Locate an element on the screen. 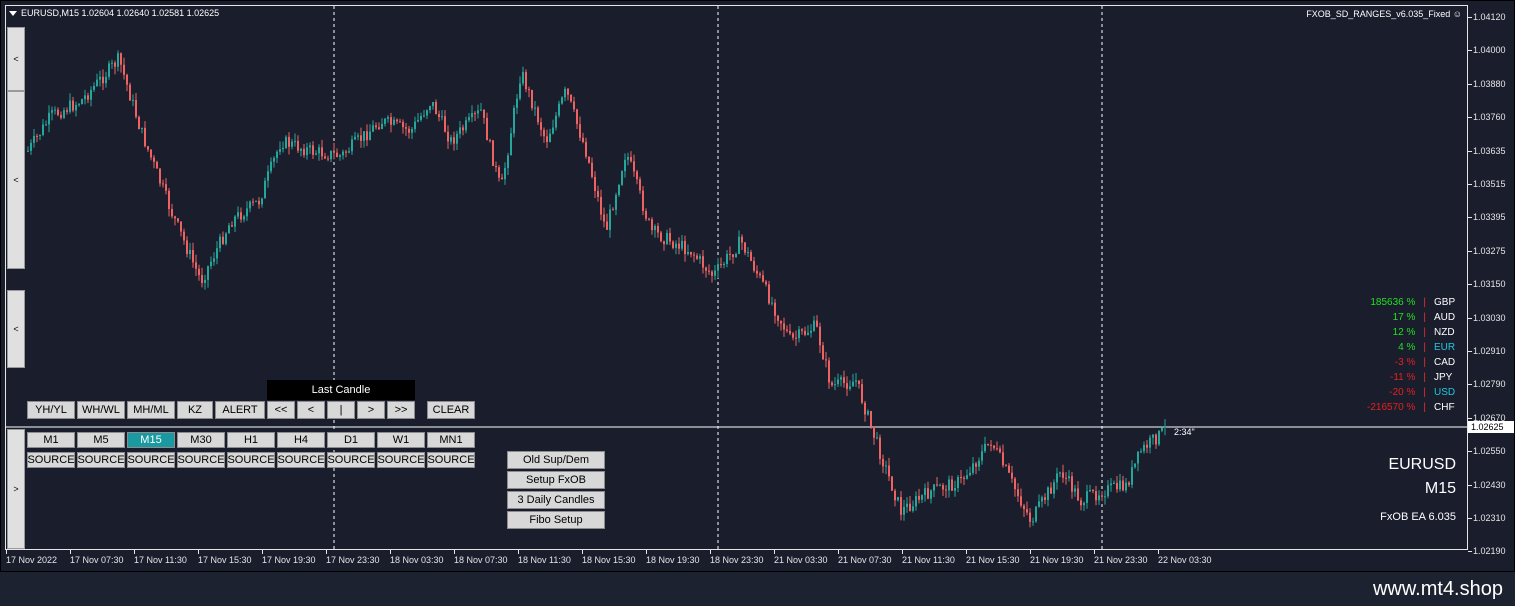 The height and width of the screenshot is (606, 1515). nav-last-button: >> is located at coordinates (401, 410).